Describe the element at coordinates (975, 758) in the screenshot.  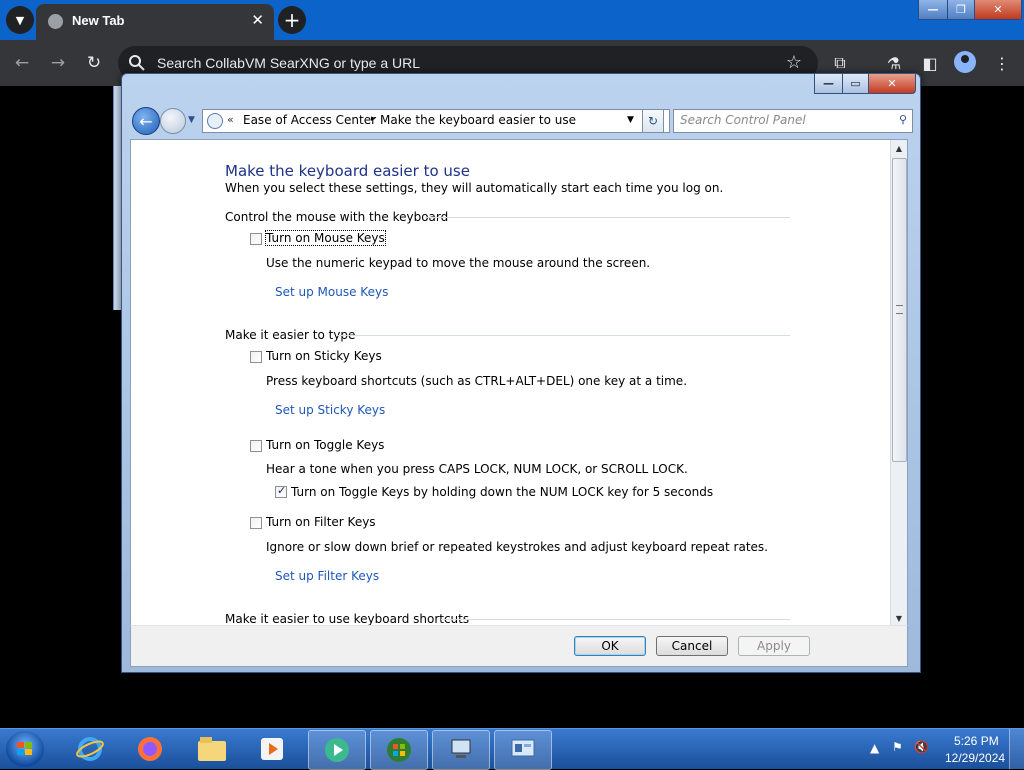
I see `clock-date: 12/29/2024` at that location.